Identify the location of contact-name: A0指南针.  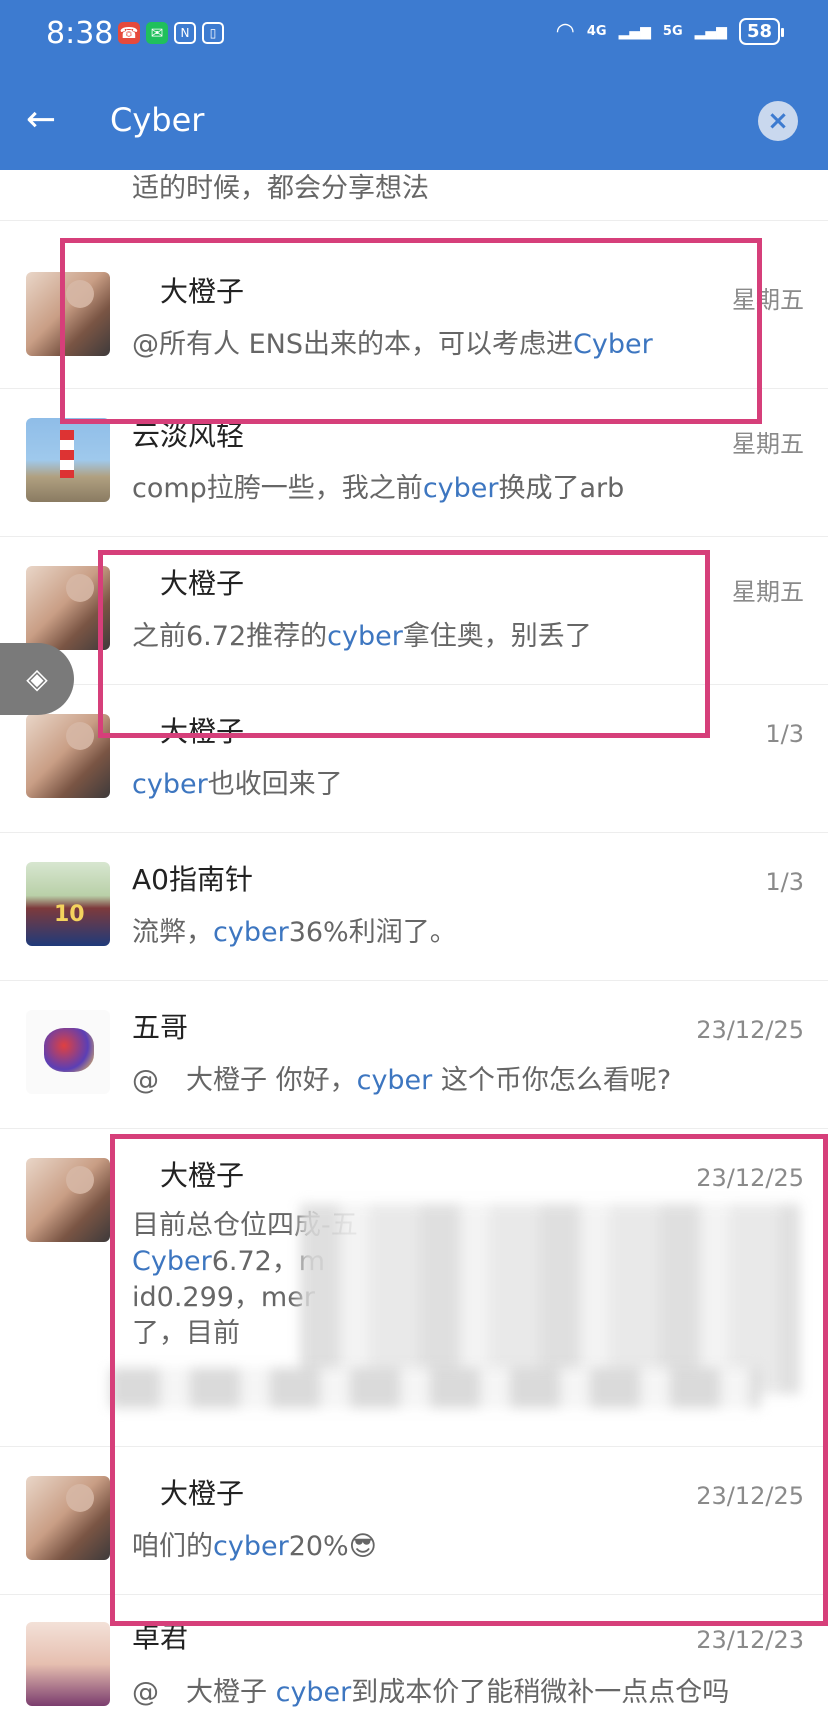
(192, 879).